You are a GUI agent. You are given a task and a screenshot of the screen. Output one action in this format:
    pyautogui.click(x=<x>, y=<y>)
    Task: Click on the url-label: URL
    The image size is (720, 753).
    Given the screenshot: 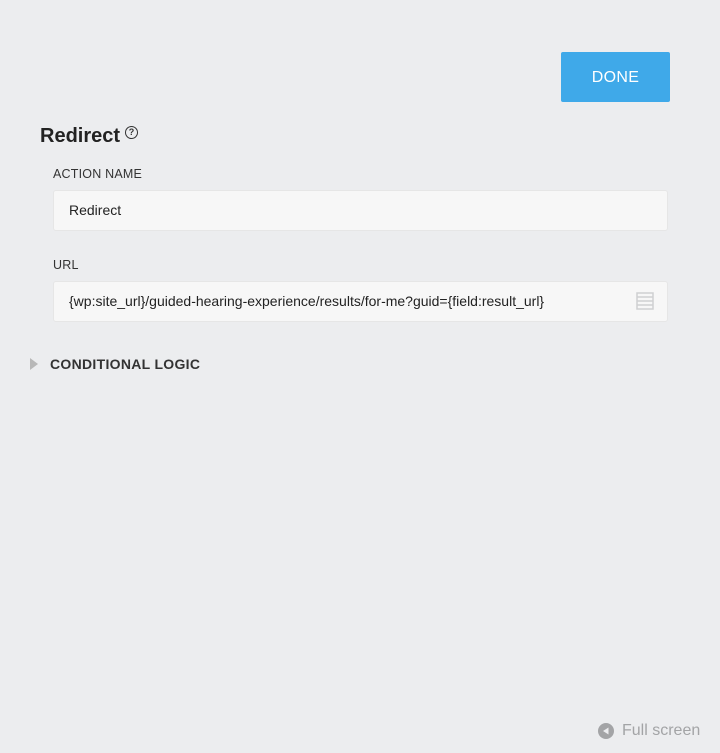 What is the action you would take?
    pyautogui.click(x=66, y=265)
    